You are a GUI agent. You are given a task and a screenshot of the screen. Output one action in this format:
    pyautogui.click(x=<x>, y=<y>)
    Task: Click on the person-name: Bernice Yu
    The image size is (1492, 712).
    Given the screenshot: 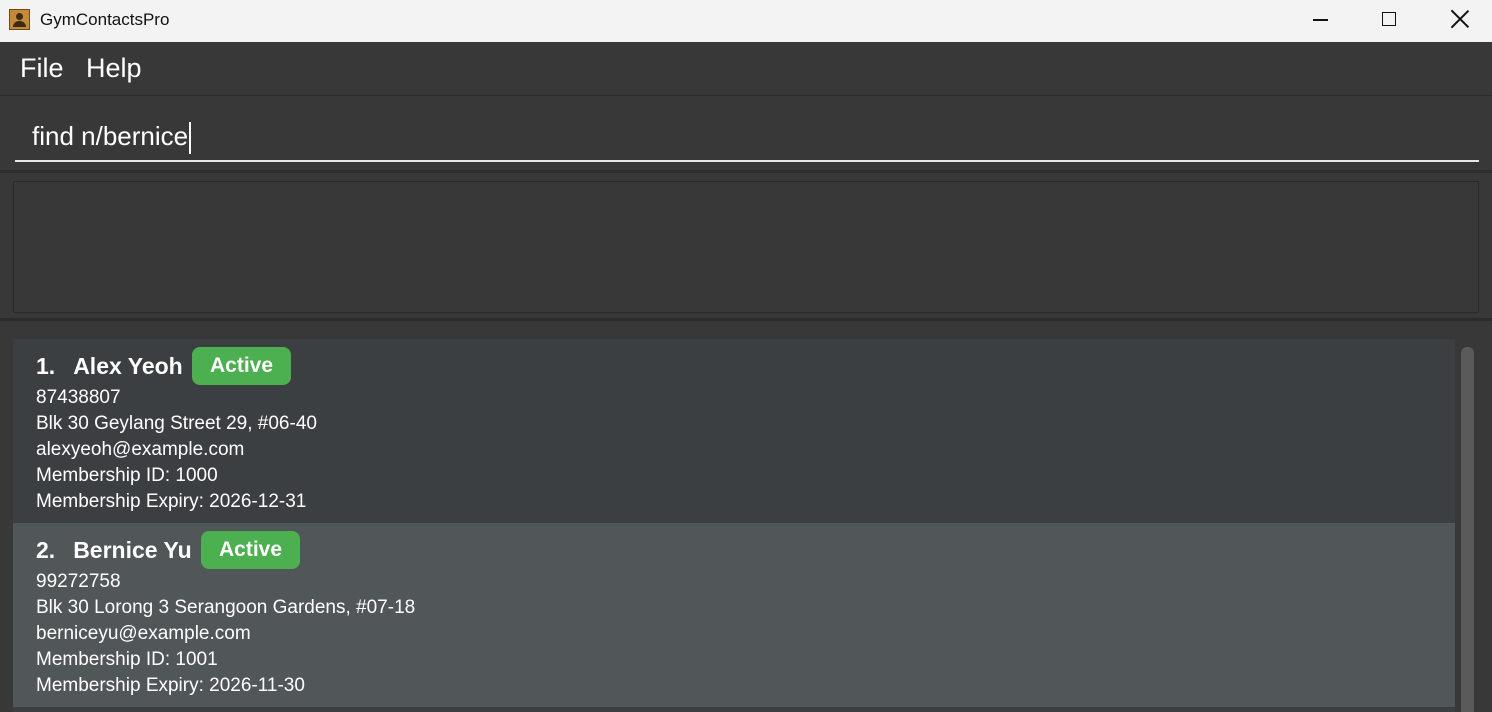 What is the action you would take?
    pyautogui.click(x=132, y=550)
    